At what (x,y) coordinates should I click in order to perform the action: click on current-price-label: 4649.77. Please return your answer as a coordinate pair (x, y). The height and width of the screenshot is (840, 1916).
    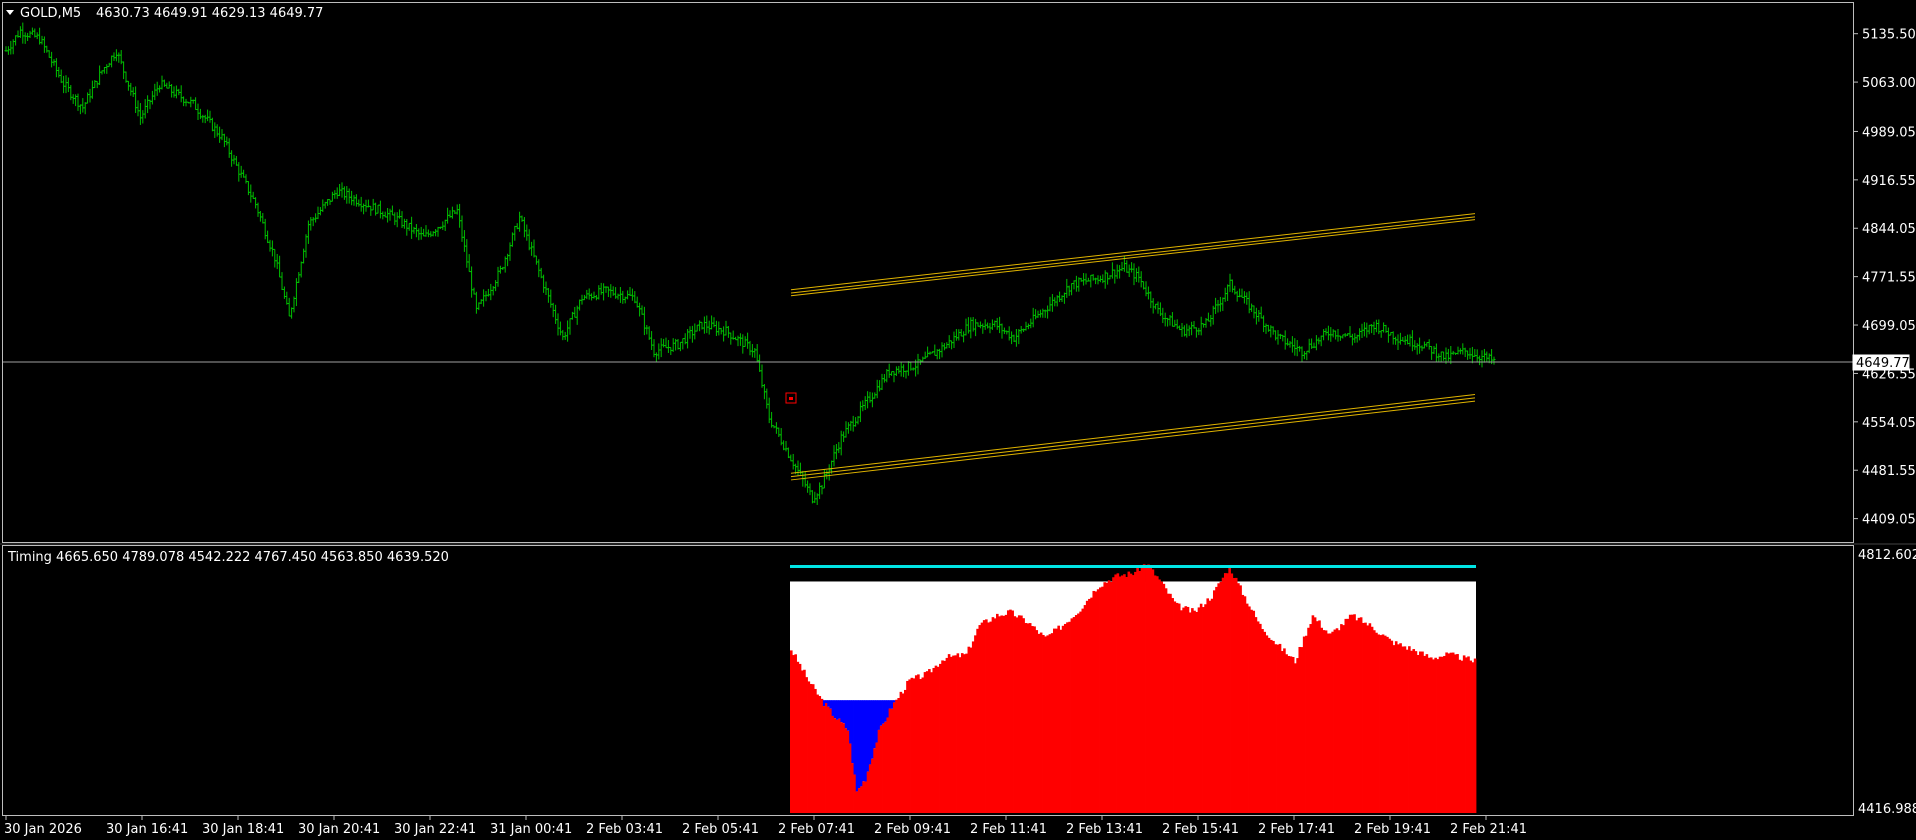
    Looking at the image, I should click on (1883, 363).